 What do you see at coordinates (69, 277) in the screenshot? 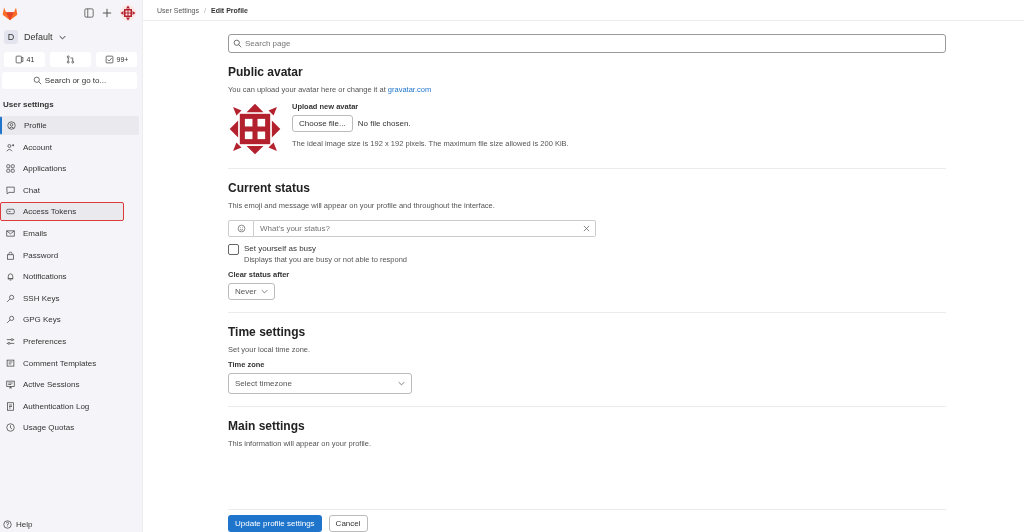
I see `sidebar-item: Notifications` at bounding box center [69, 277].